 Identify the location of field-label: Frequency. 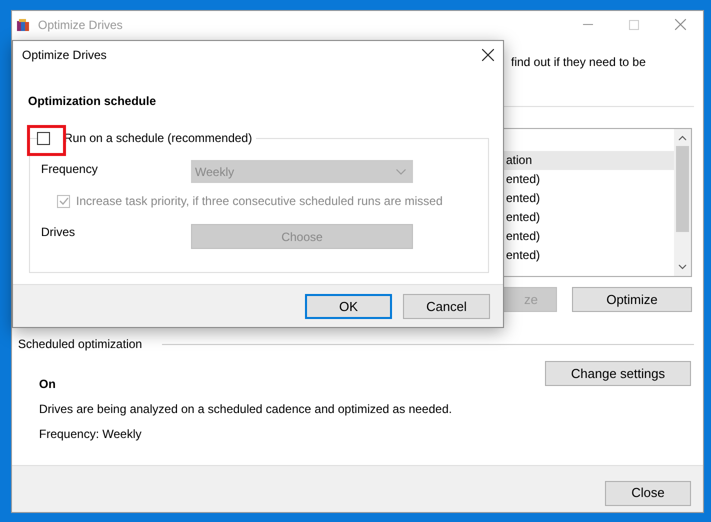
(70, 169).